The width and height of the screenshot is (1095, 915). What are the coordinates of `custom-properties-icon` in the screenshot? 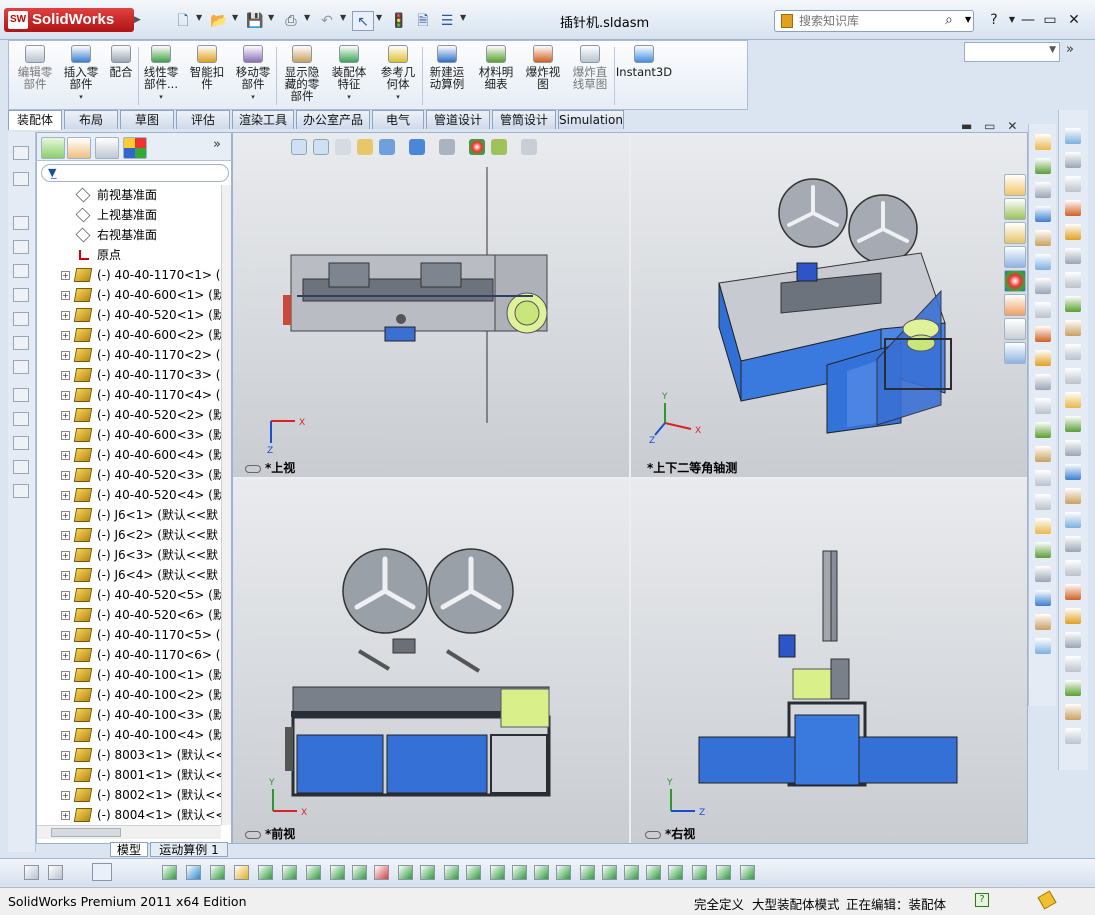 It's located at (1015, 305).